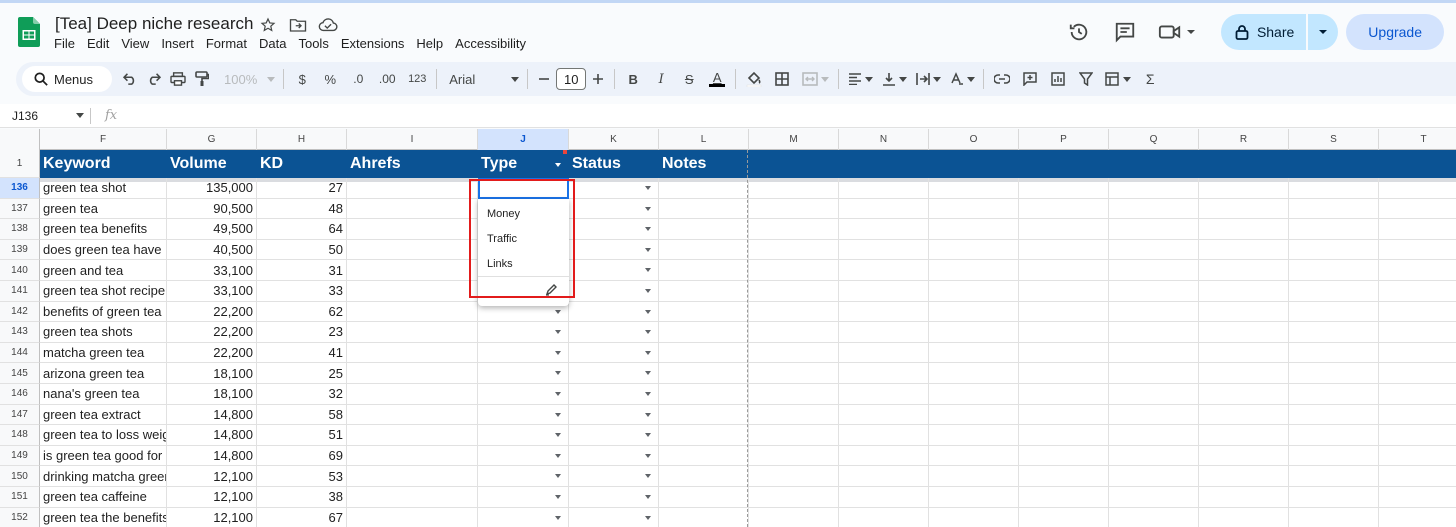  Describe the element at coordinates (884, 139) in the screenshot. I see `column-header-n: N` at that location.